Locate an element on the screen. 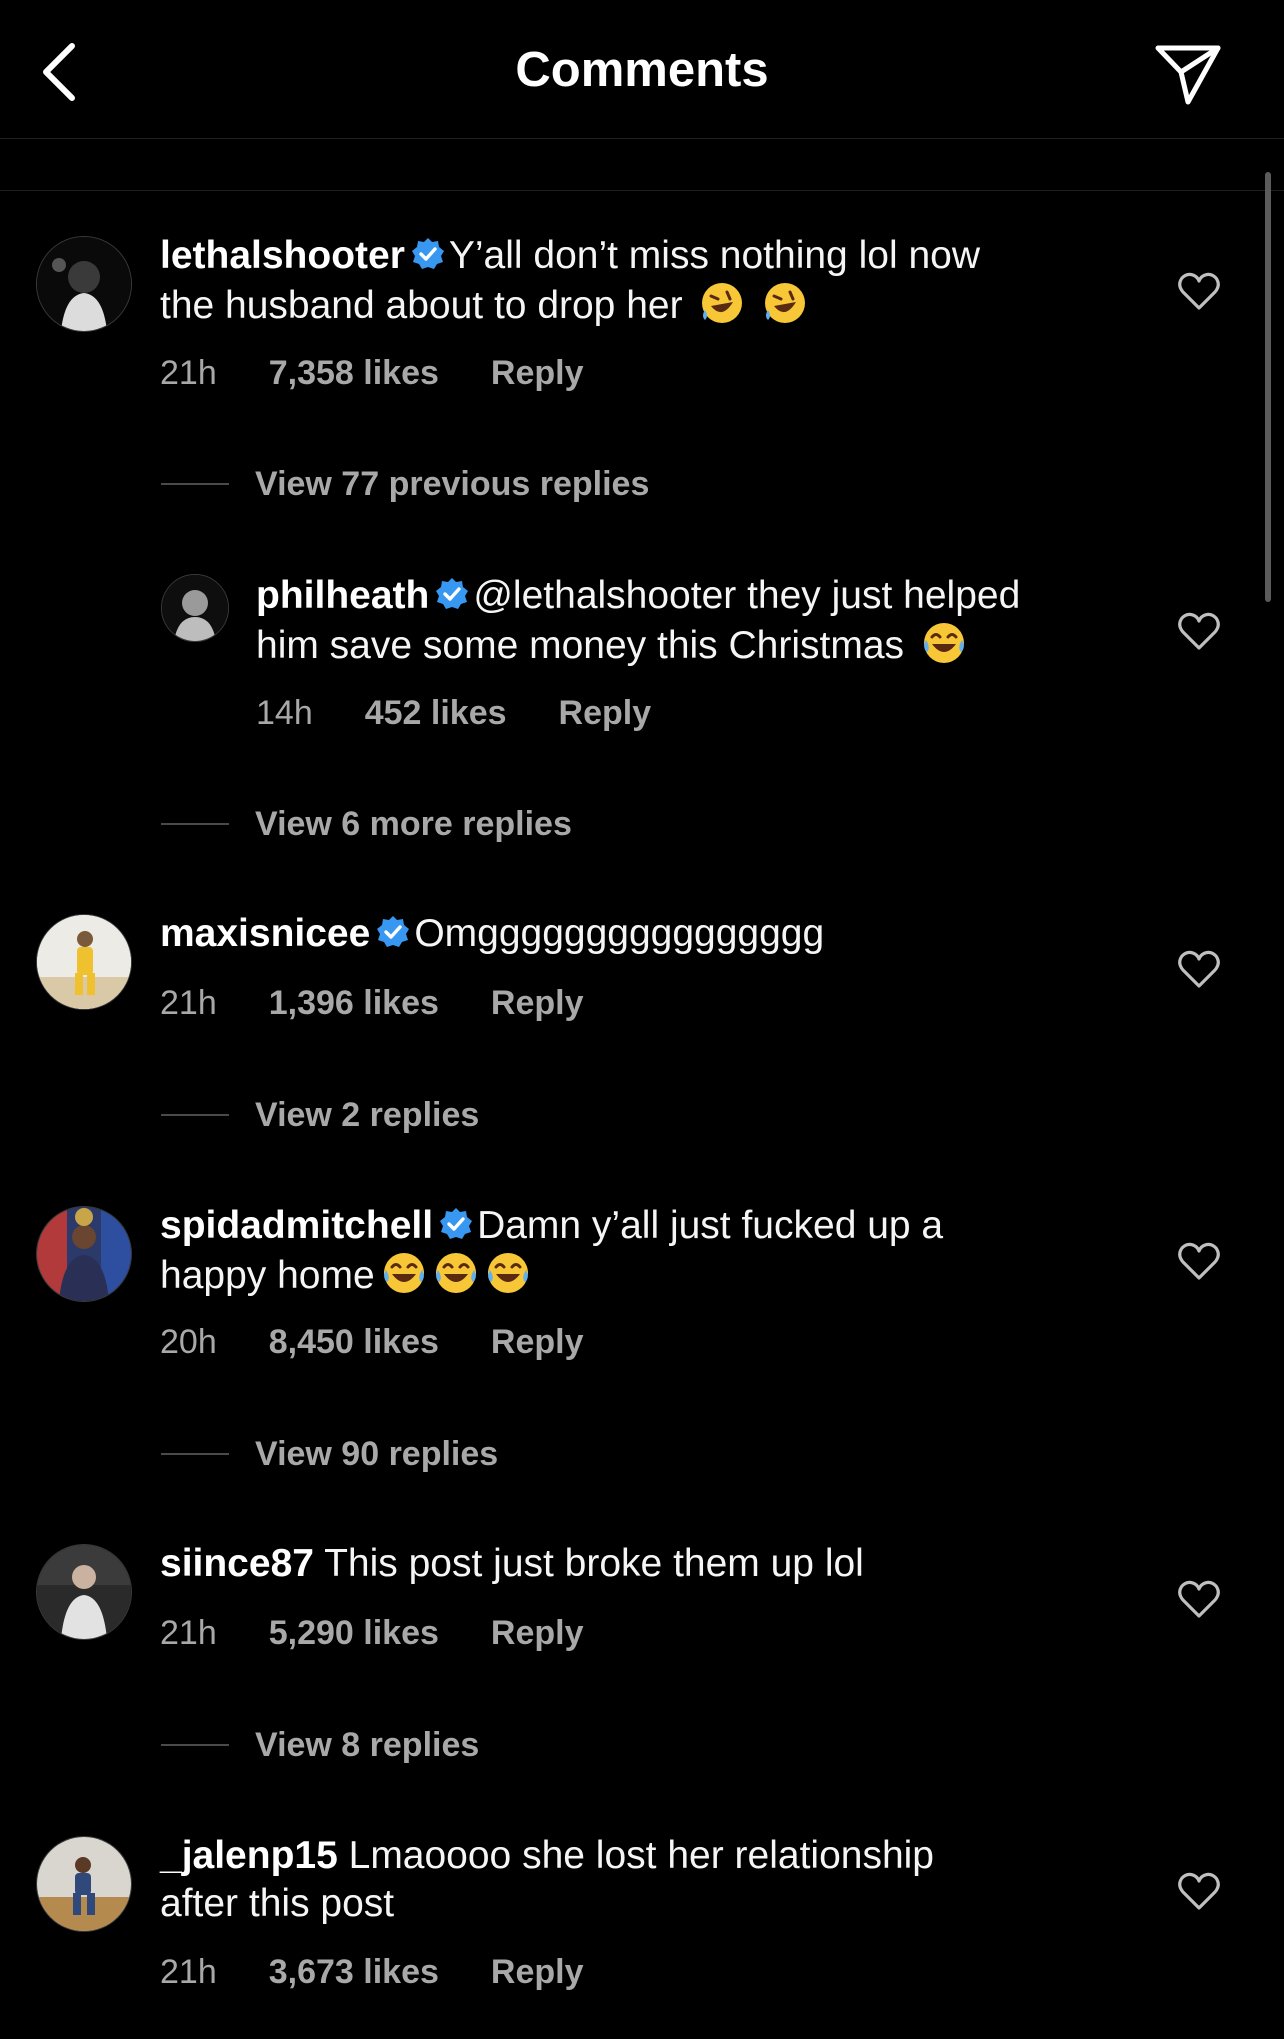 The width and height of the screenshot is (1284, 2039). comment-body: Omgggggggggggggggg is located at coordinates (619, 933).